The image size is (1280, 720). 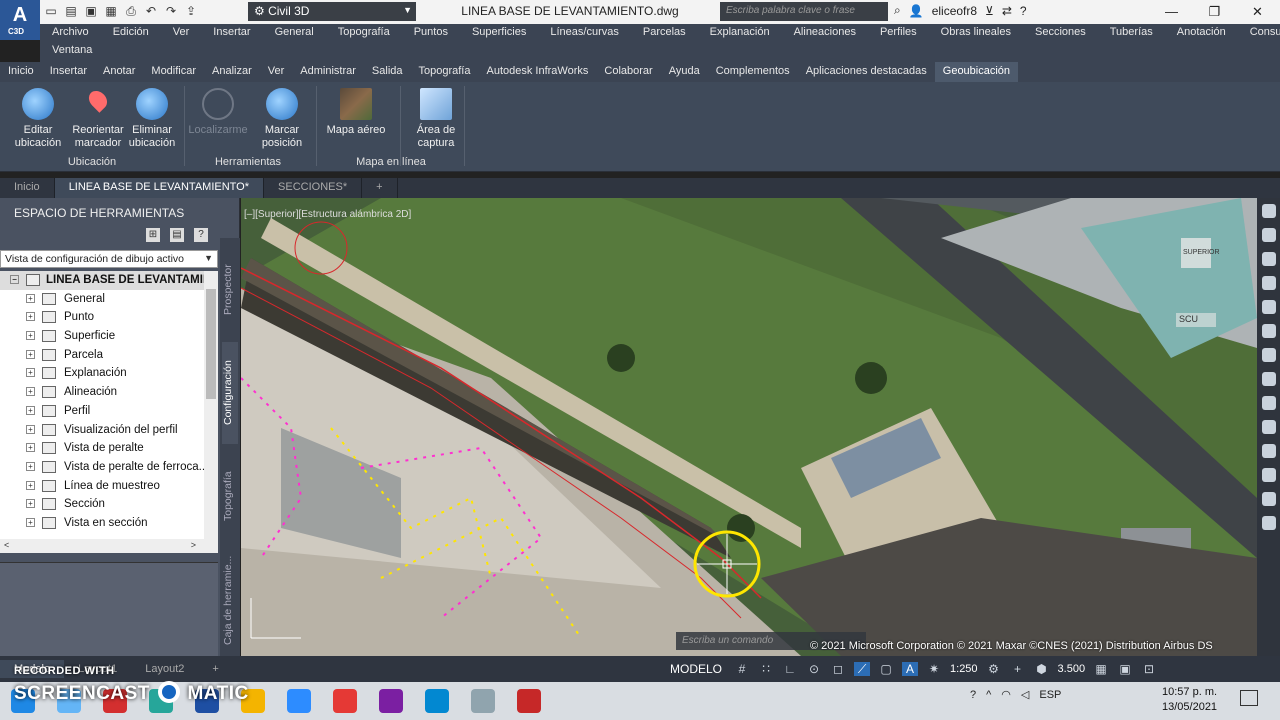 What do you see at coordinates (20, 20) in the screenshot?
I see `application-menu-button: A C3D` at bounding box center [20, 20].